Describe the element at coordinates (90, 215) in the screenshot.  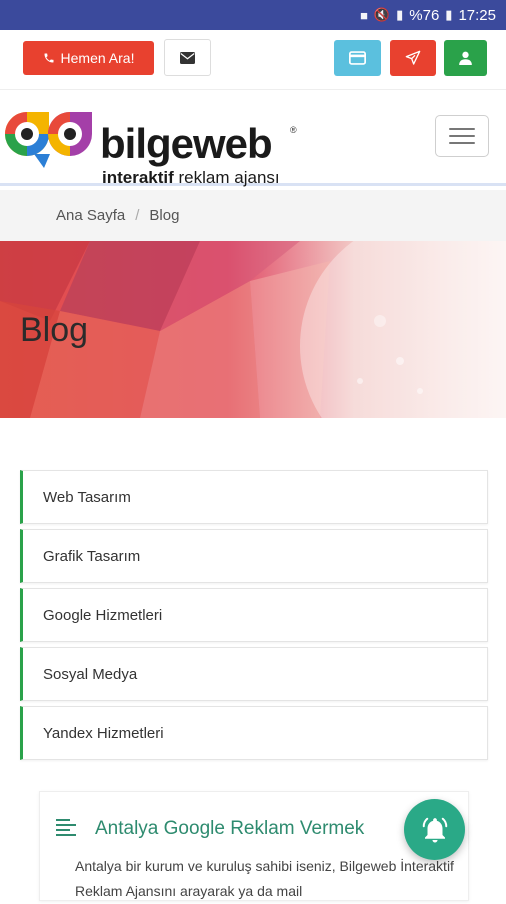
I see `breadcrumb-home-link: Ana Sayfa` at that location.